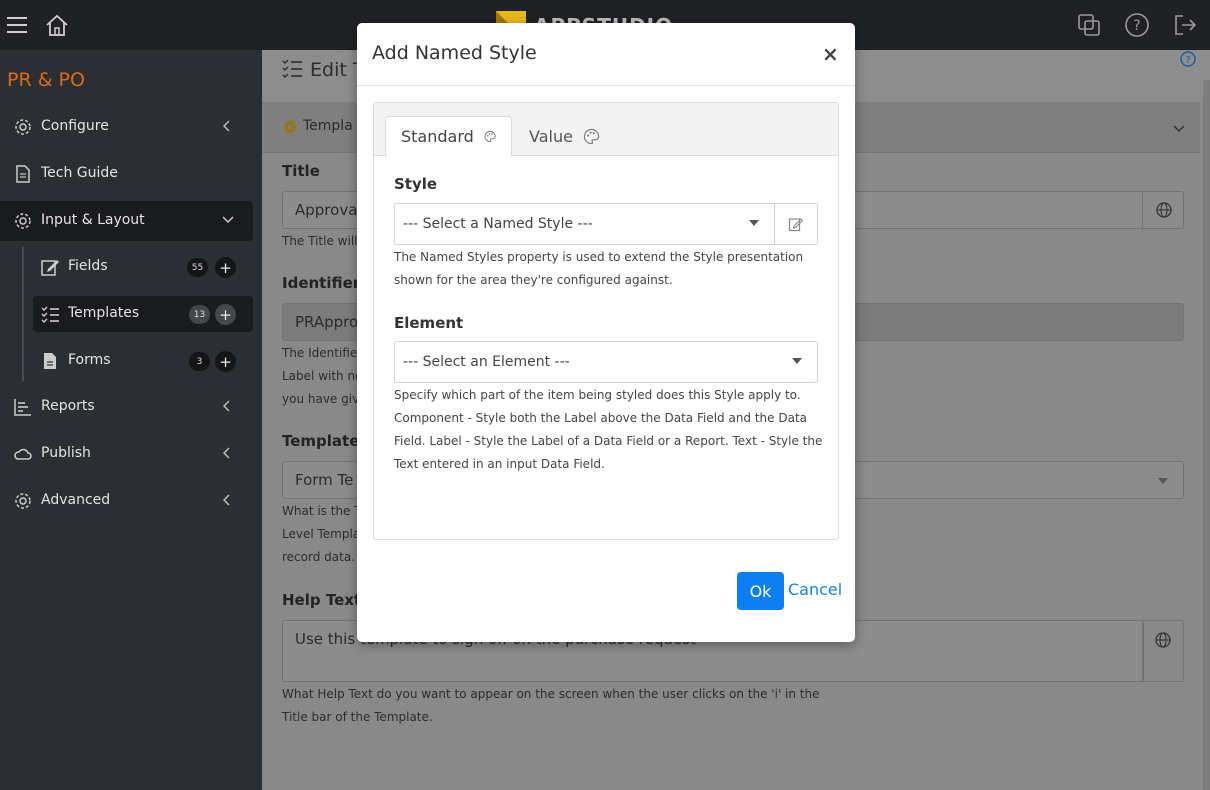 This screenshot has width=1210, height=790. I want to click on sidebar-item-label: Advanced, so click(76, 500).